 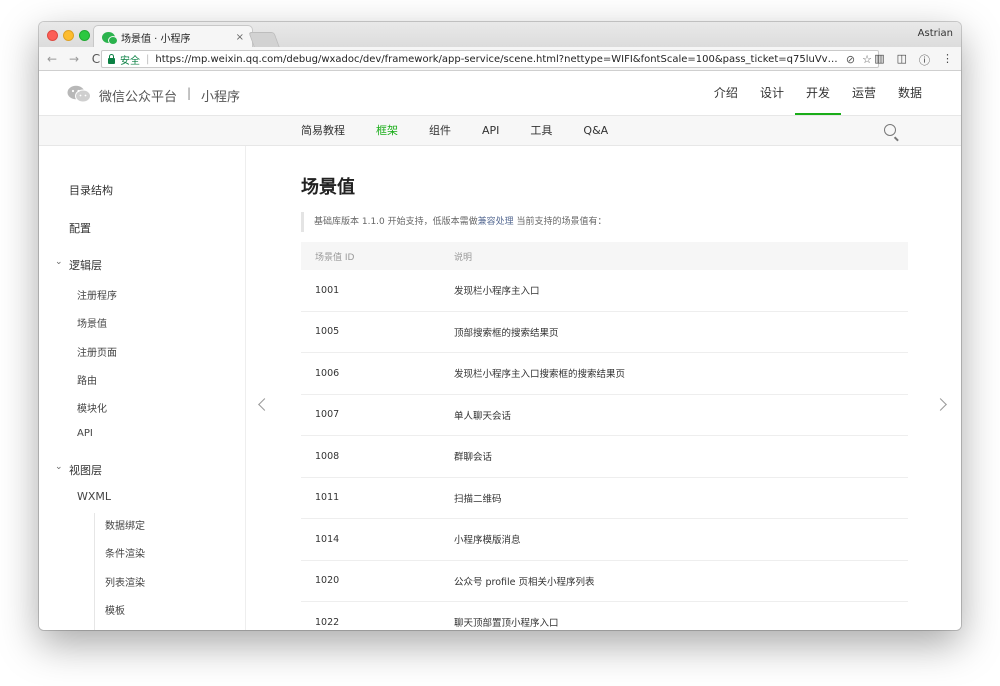 What do you see at coordinates (111, 58) in the screenshot?
I see `lock-icon` at bounding box center [111, 58].